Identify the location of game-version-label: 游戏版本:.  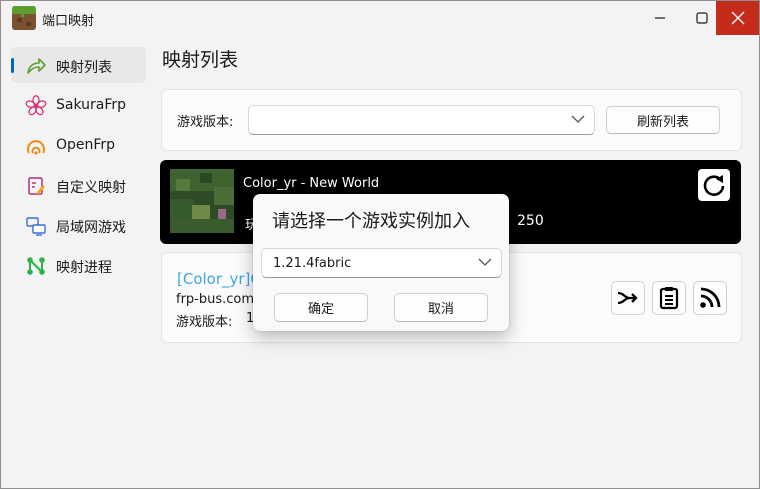
(205, 122).